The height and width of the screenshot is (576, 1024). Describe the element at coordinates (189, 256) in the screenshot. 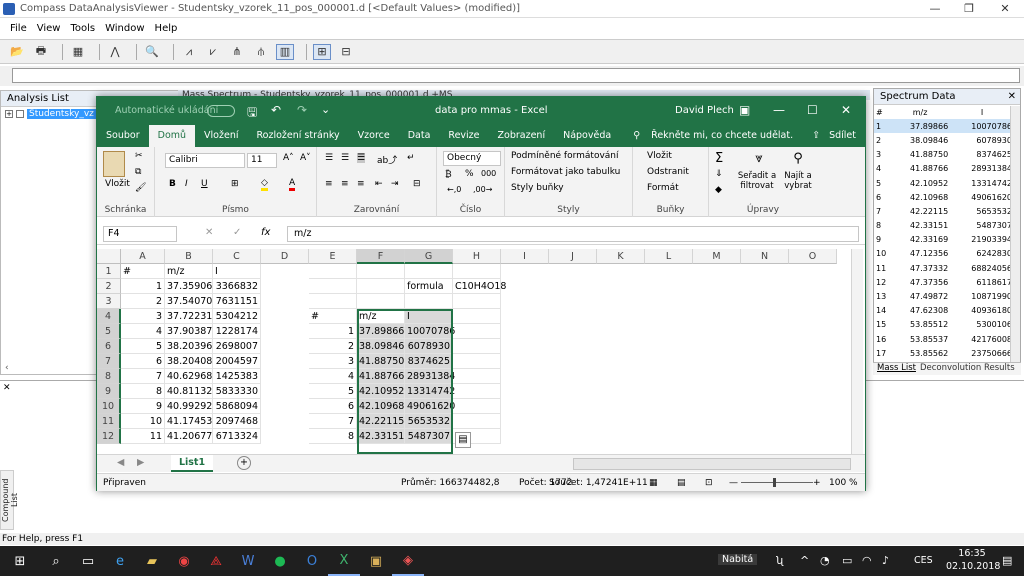

I see `column-header: B` at that location.